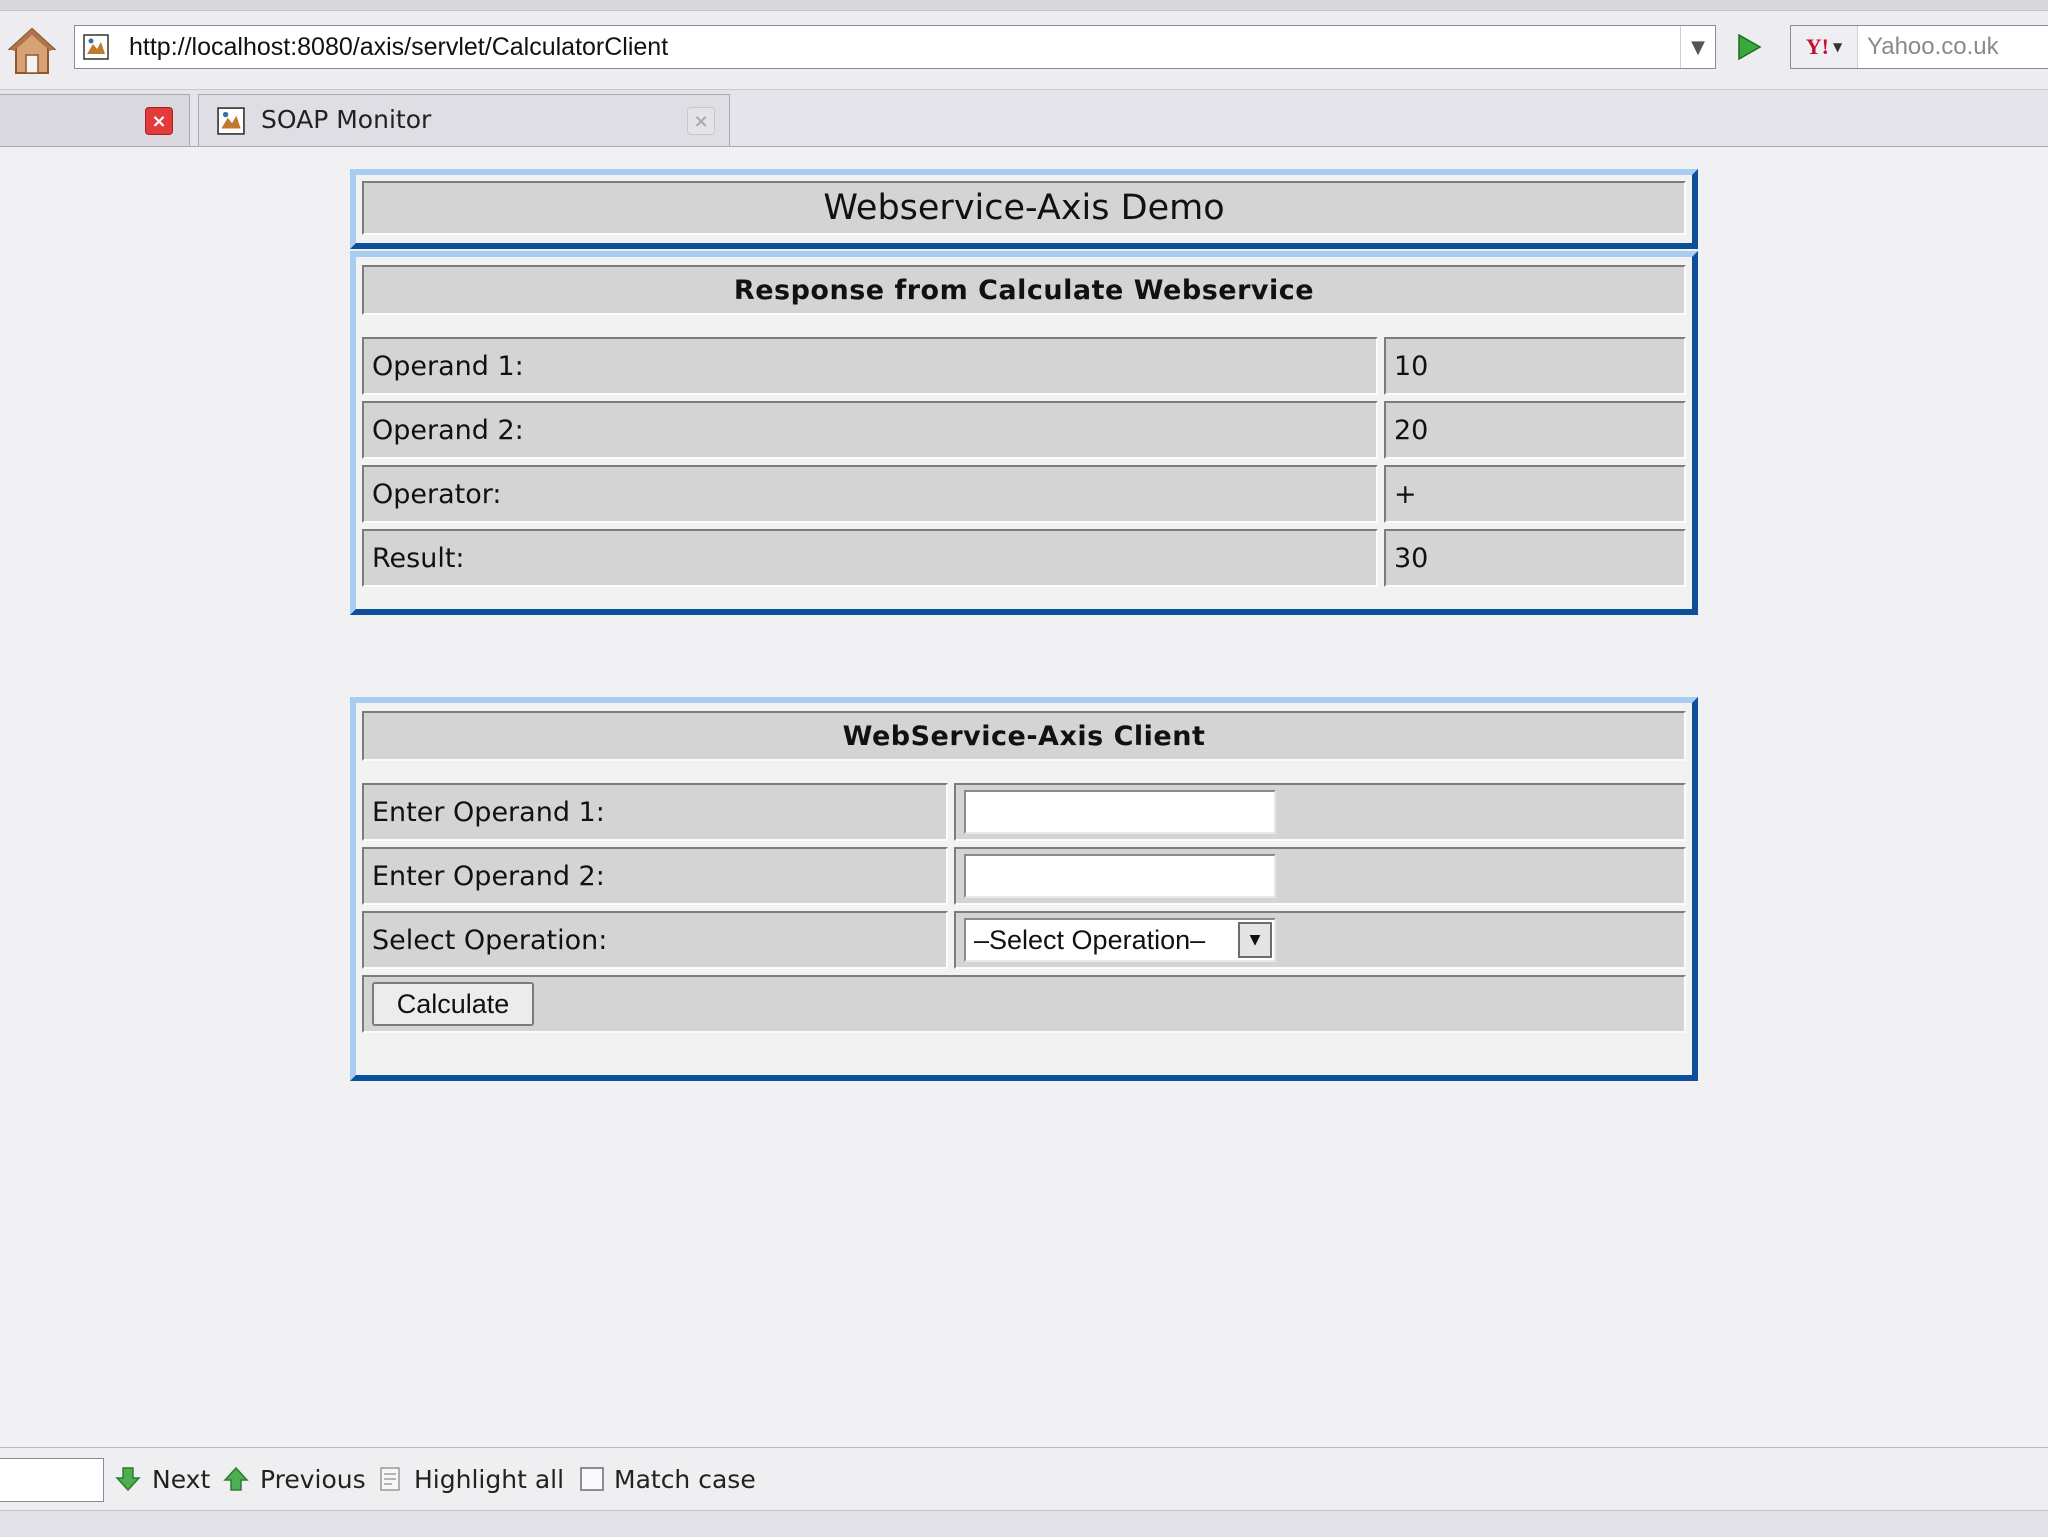 The height and width of the screenshot is (1537, 2048). Describe the element at coordinates (685, 1479) in the screenshot. I see `match-case-label: Match case` at that location.